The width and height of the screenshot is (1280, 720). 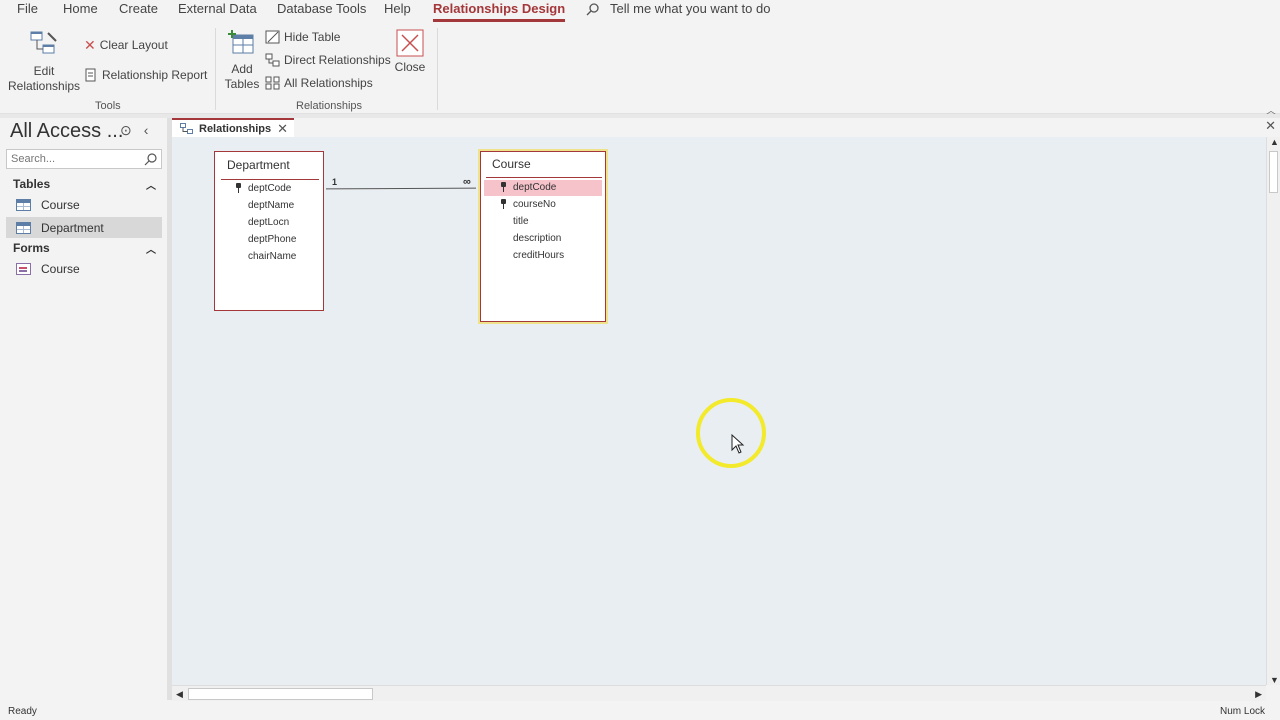 I want to click on nav-item-course-form: Course, so click(x=84, y=268).